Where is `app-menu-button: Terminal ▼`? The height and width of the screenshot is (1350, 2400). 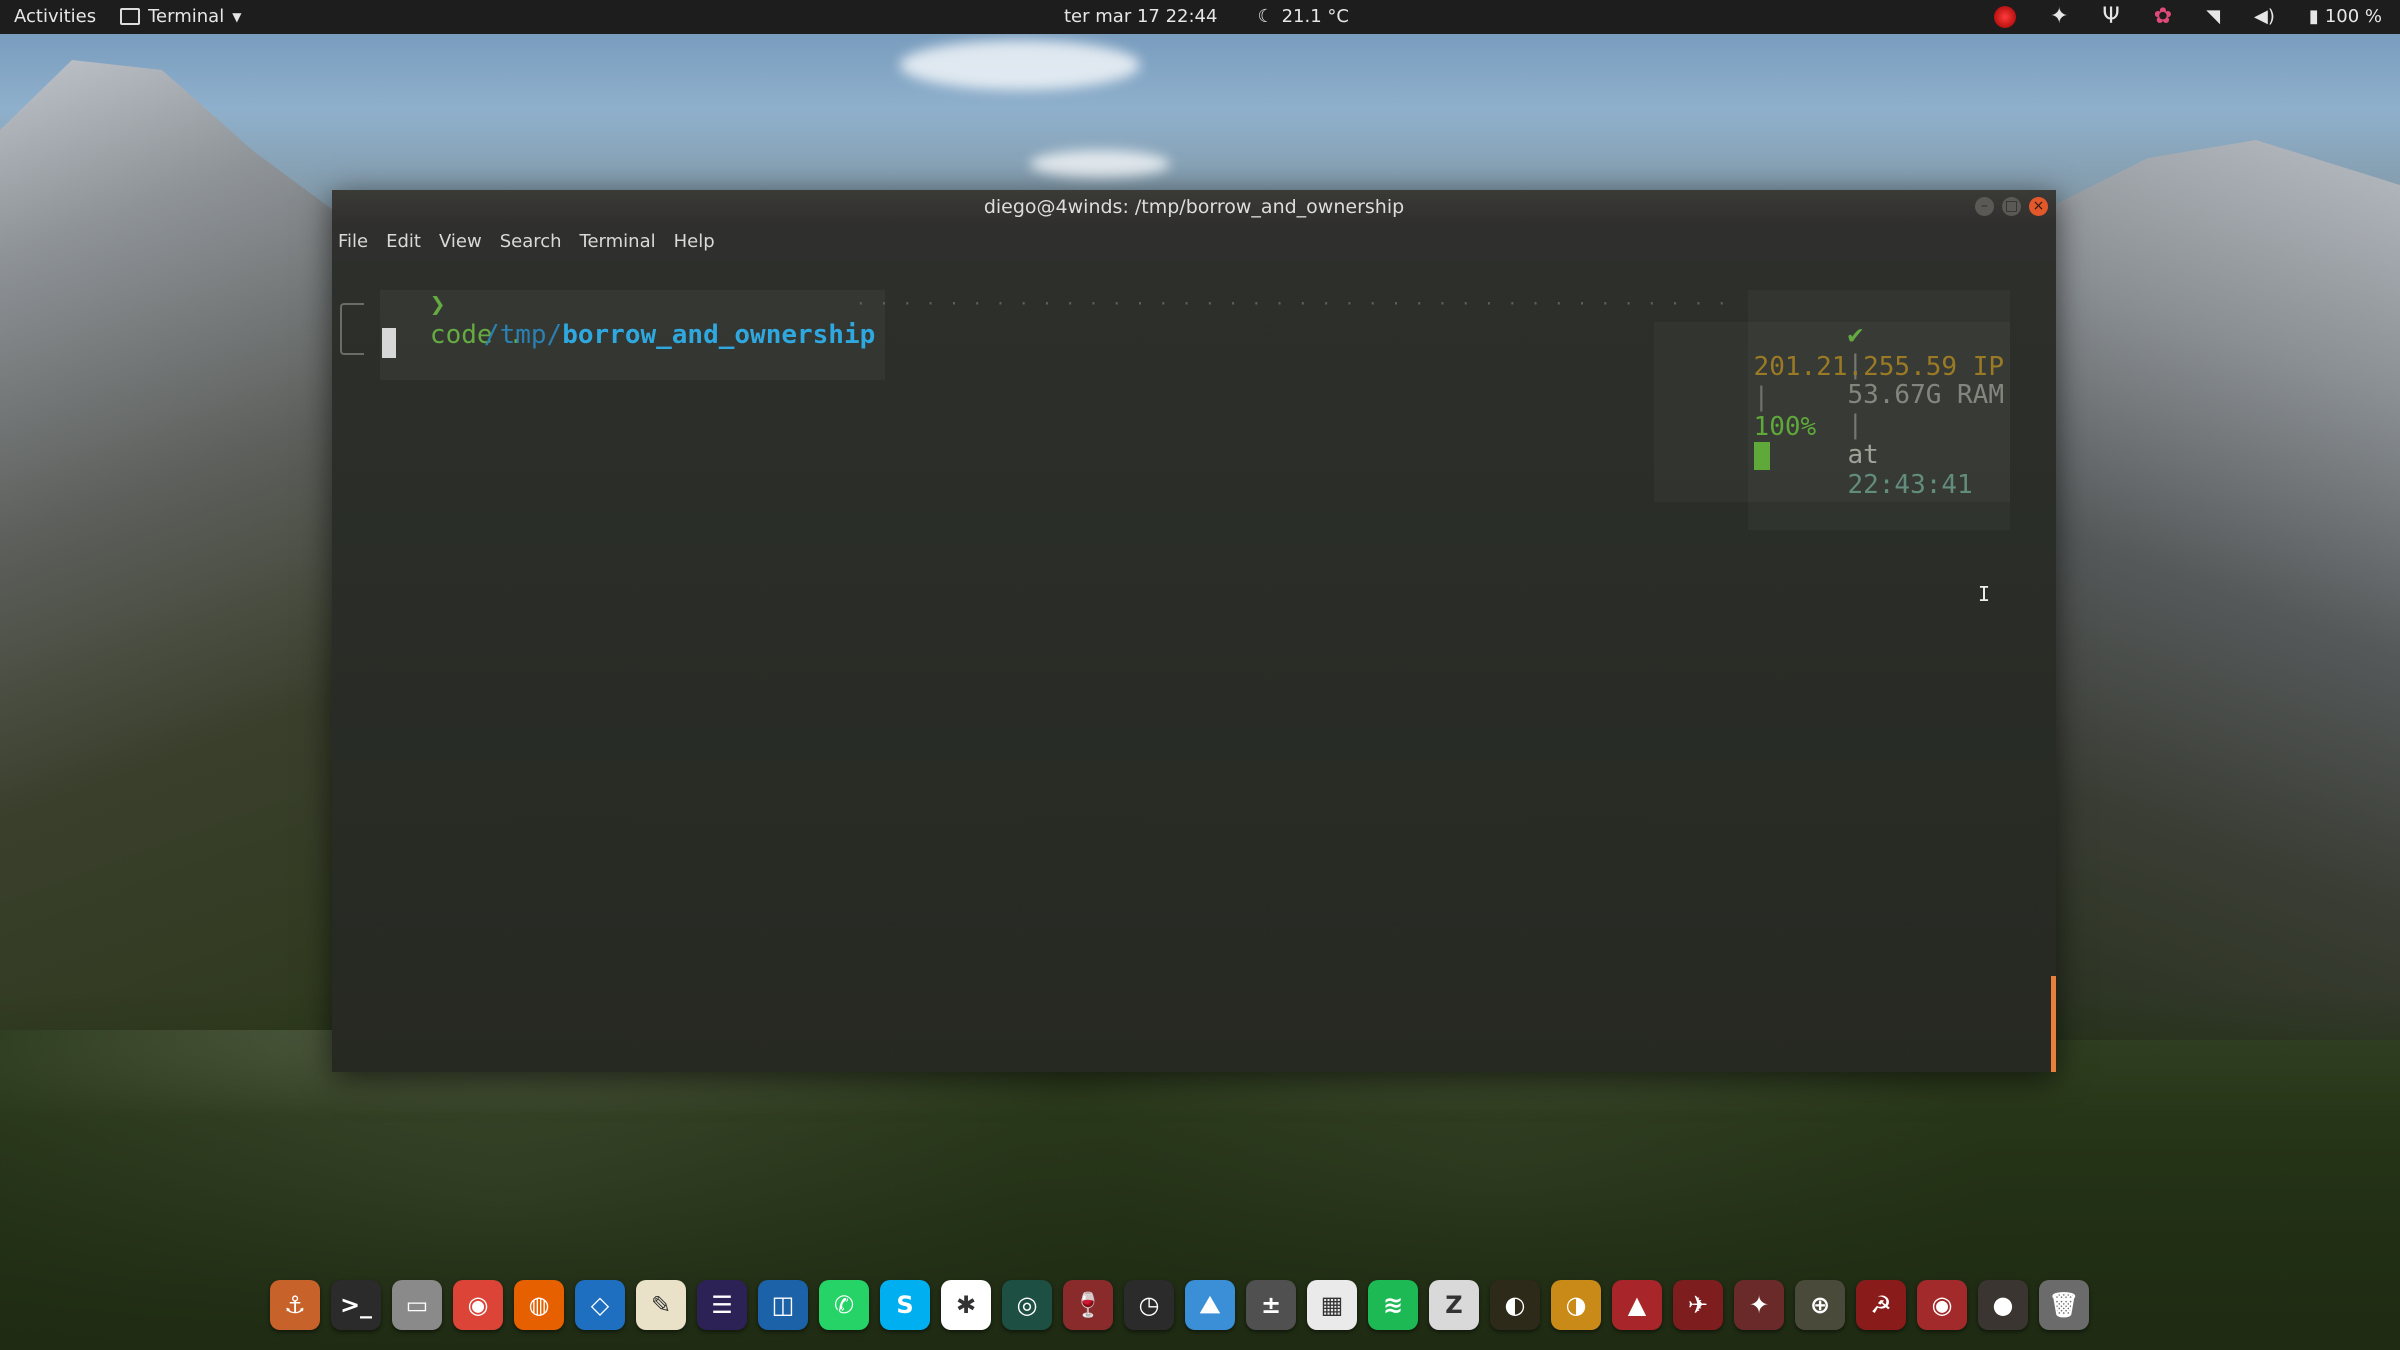
app-menu-button: Terminal ▼ is located at coordinates (180, 16).